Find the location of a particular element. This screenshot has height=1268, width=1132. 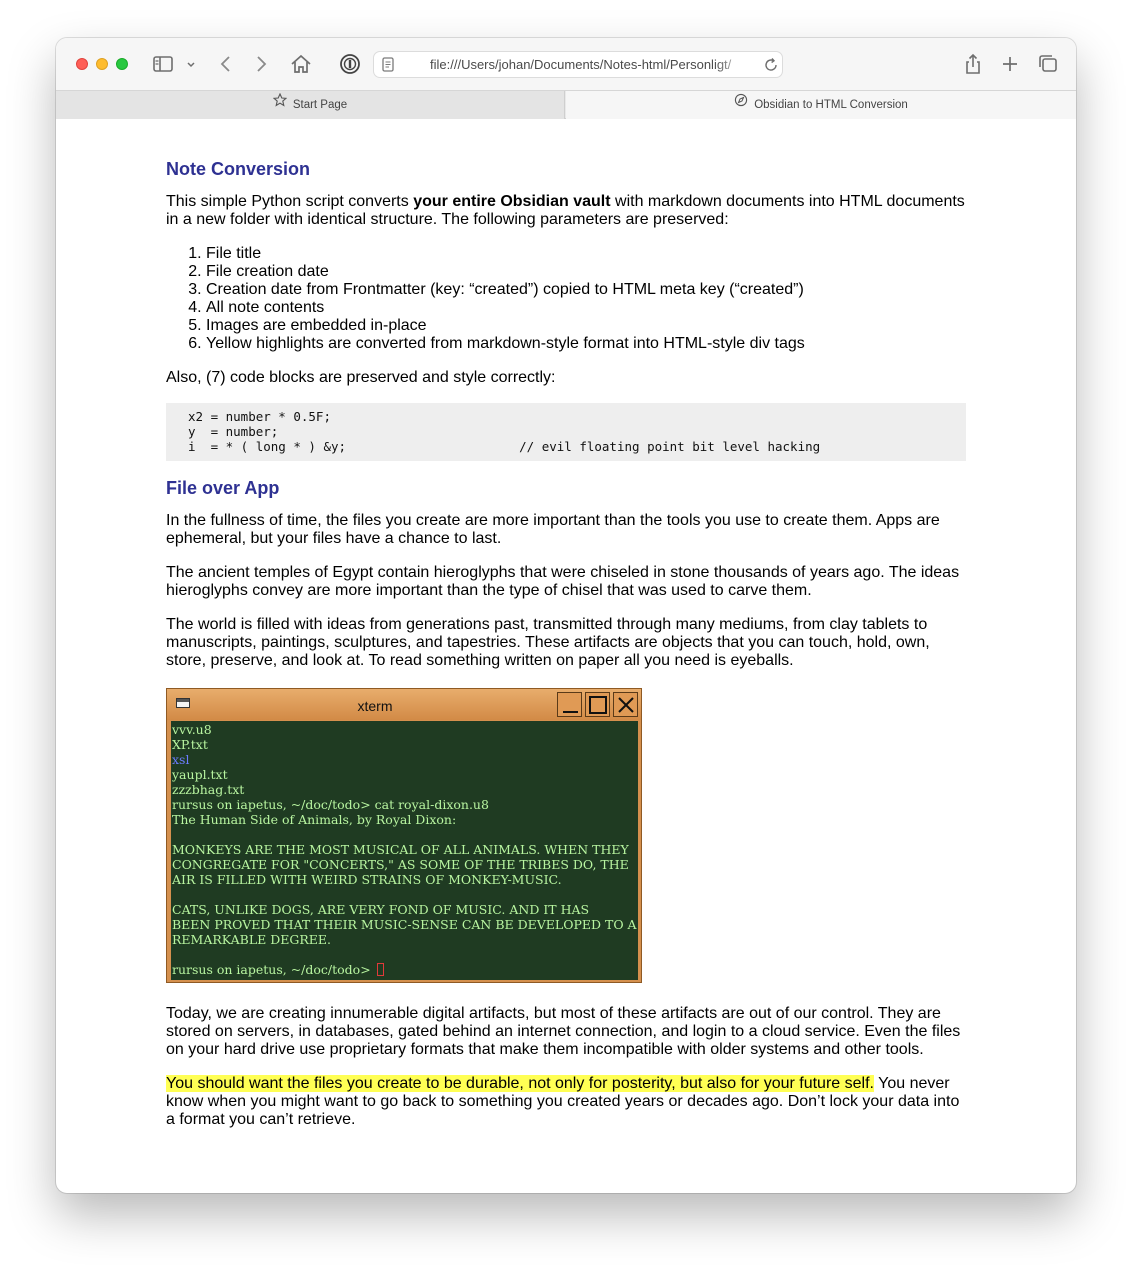

intro-bold: your entire Obsidian vault is located at coordinates (512, 201).